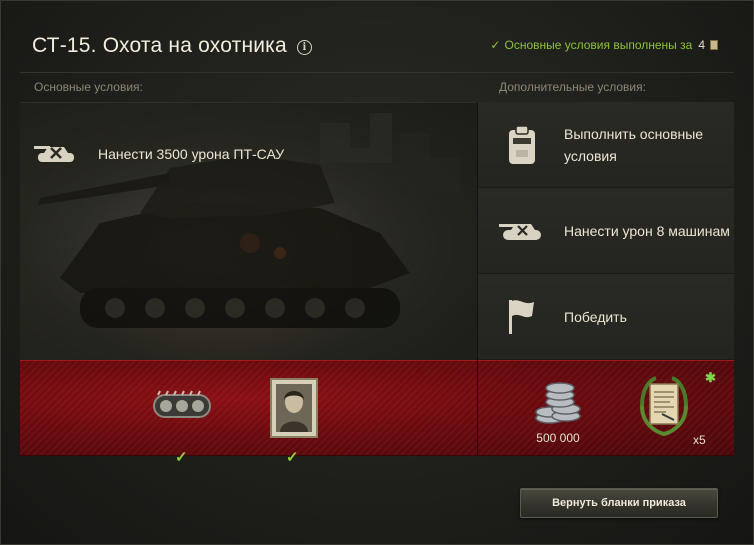  I want to click on completion-status: ✓ Основные условия выполнены за 4, so click(604, 45).